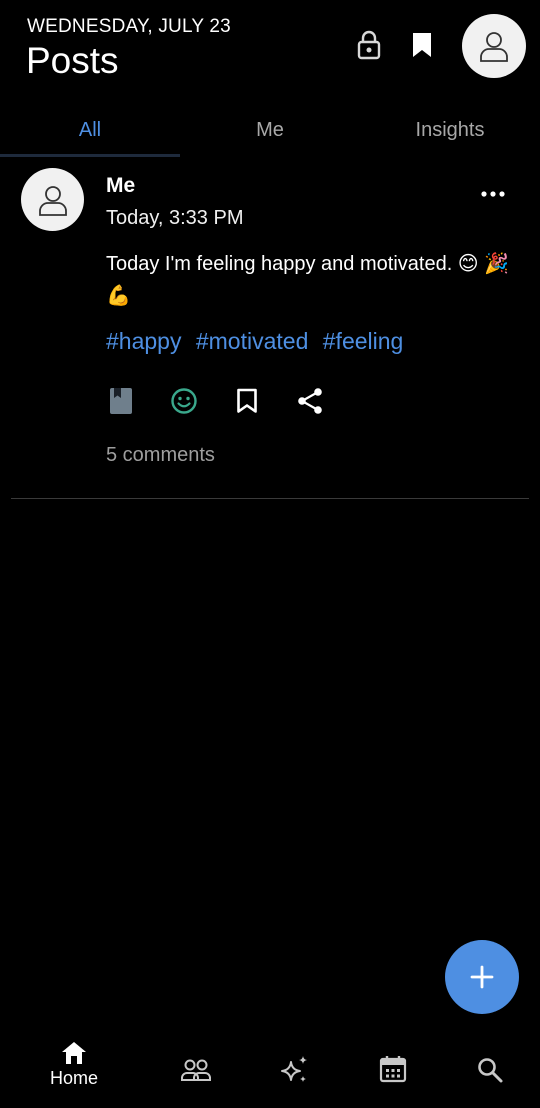  I want to click on post-tags: #happy #motivated #feeling, so click(258, 341).